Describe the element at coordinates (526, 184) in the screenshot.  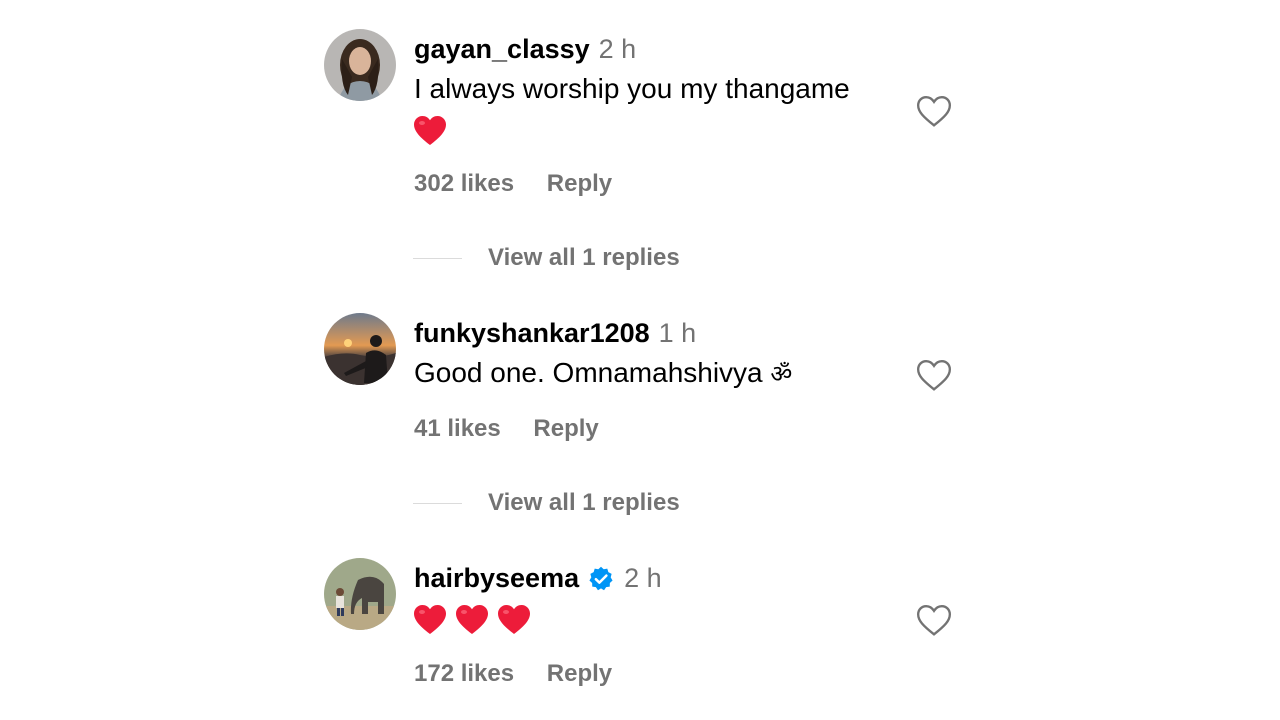
I see `comment-meta: 302 likes Reply` at that location.